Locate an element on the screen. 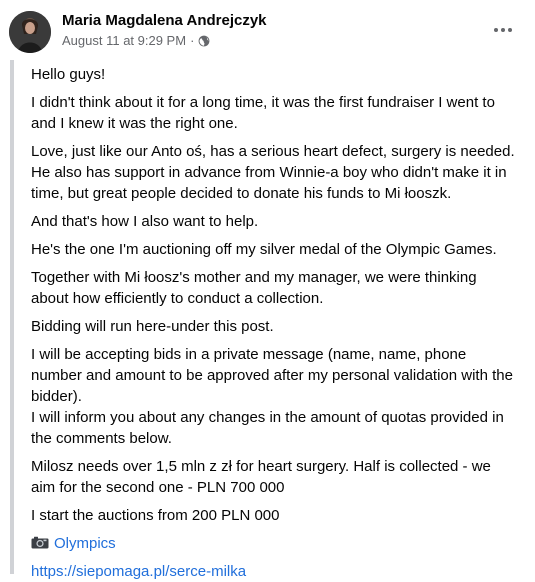 Image resolution: width=535 pixels, height=582 pixels. post-date: August 11 at 9:29 PM is located at coordinates (124, 40).